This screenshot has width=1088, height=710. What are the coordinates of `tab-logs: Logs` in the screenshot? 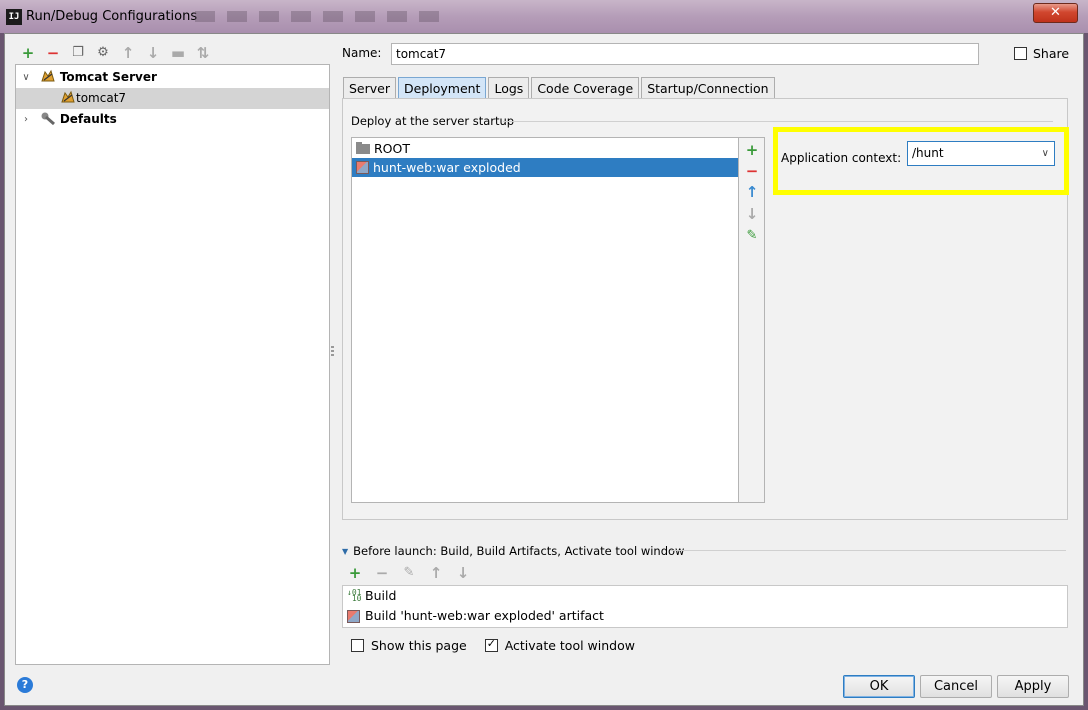 It's located at (509, 88).